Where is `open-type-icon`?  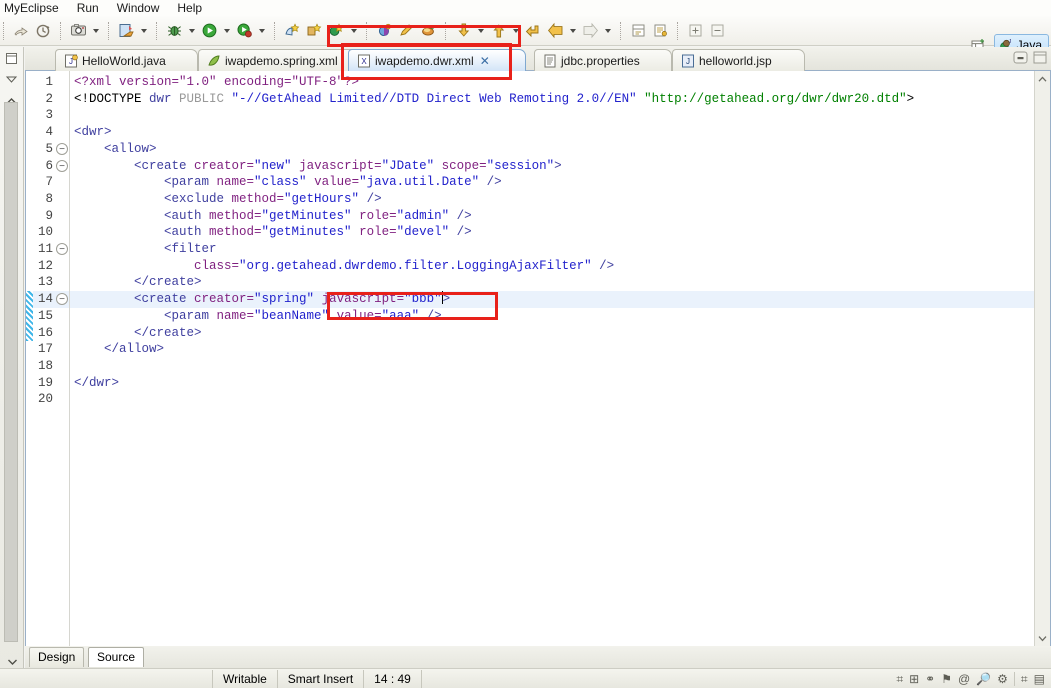
open-type-icon is located at coordinates (384, 31).